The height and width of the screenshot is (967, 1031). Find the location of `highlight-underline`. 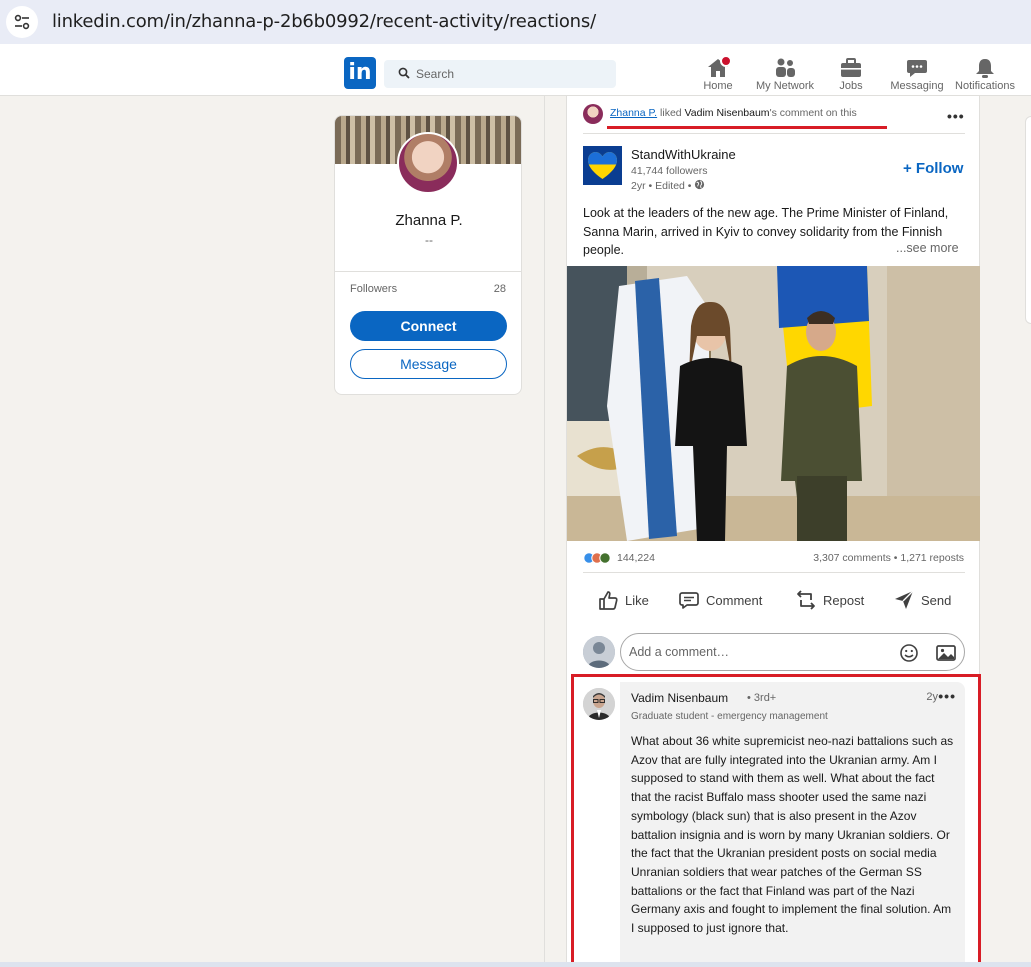

highlight-underline is located at coordinates (747, 127).